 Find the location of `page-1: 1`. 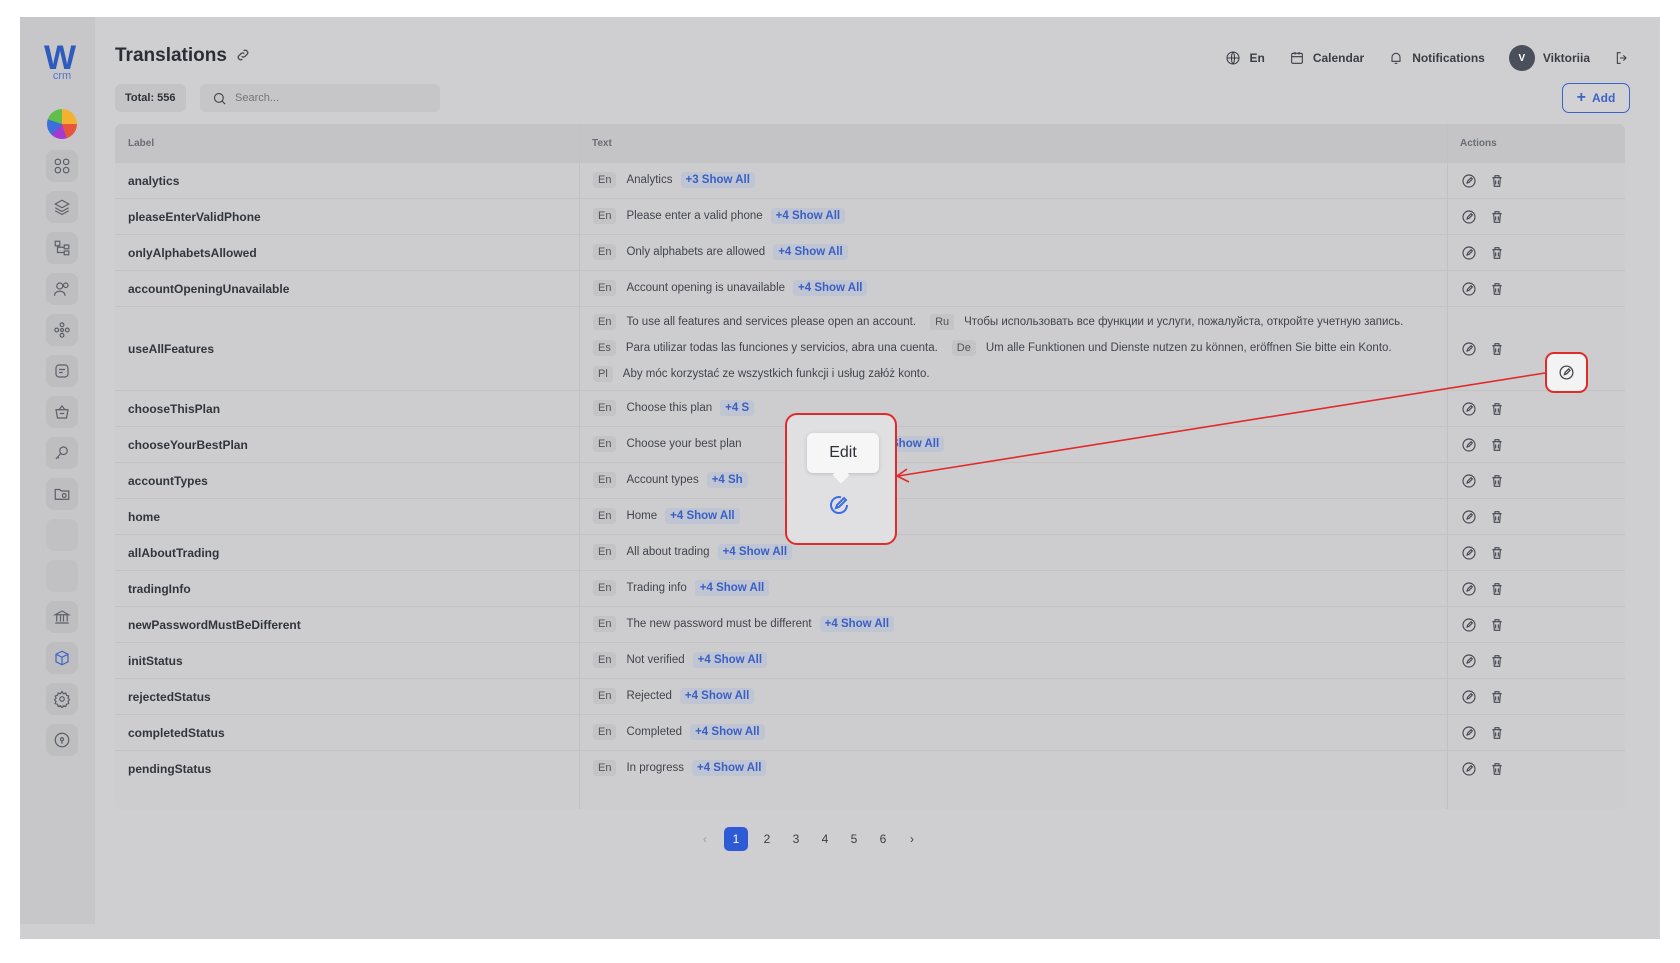

page-1: 1 is located at coordinates (736, 839).